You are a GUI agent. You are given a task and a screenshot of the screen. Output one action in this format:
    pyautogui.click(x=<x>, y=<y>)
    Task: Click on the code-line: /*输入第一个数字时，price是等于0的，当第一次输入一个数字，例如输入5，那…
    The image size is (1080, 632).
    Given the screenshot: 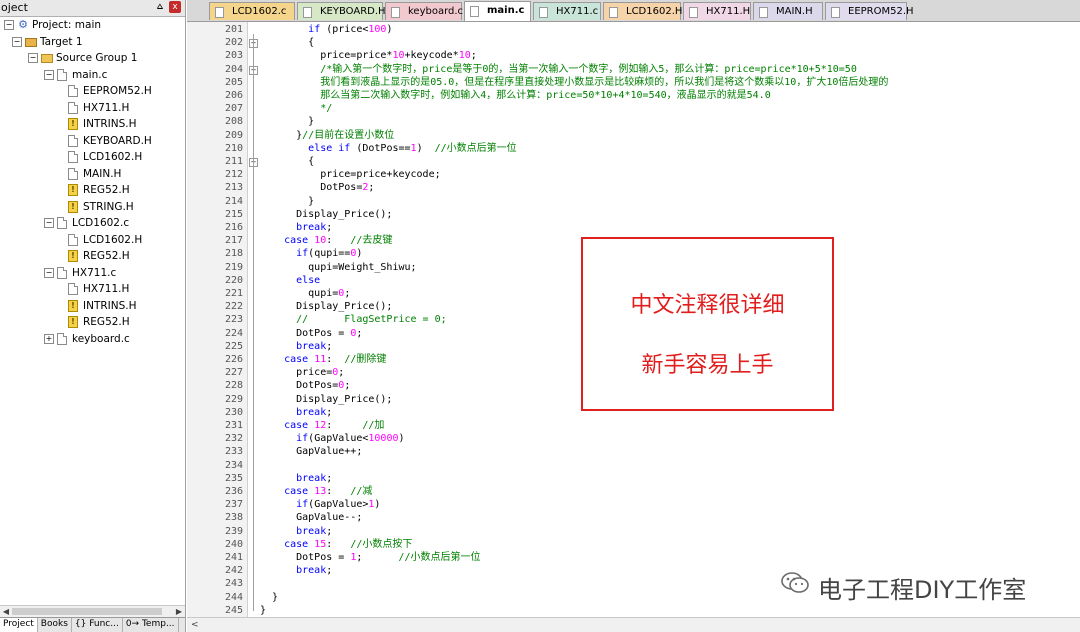 What is the action you would take?
    pyautogui.click(x=558, y=69)
    